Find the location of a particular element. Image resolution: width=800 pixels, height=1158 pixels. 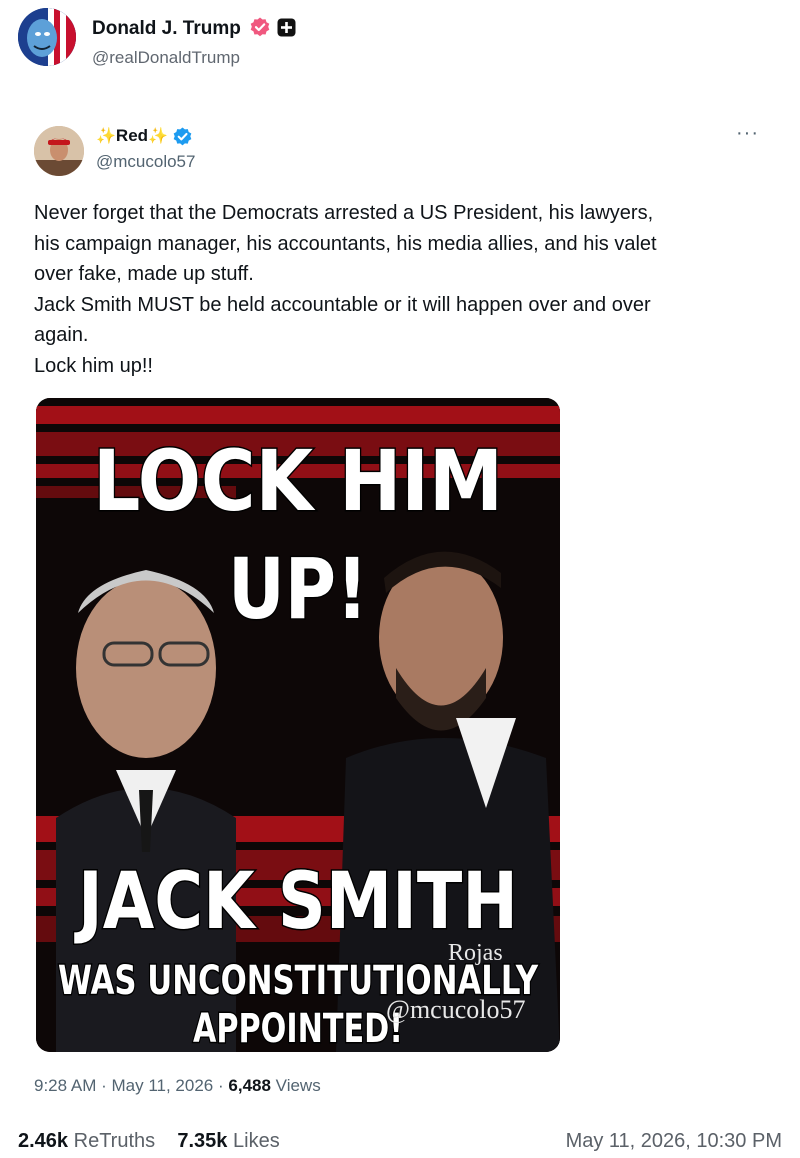

quoted-author-name-row: ✨ Red ✨ is located at coordinates (144, 136).